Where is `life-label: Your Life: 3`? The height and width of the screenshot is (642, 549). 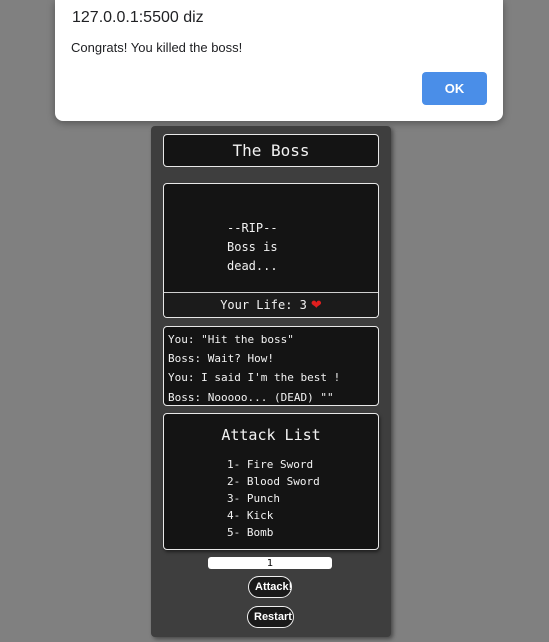 life-label: Your Life: 3 is located at coordinates (263, 305).